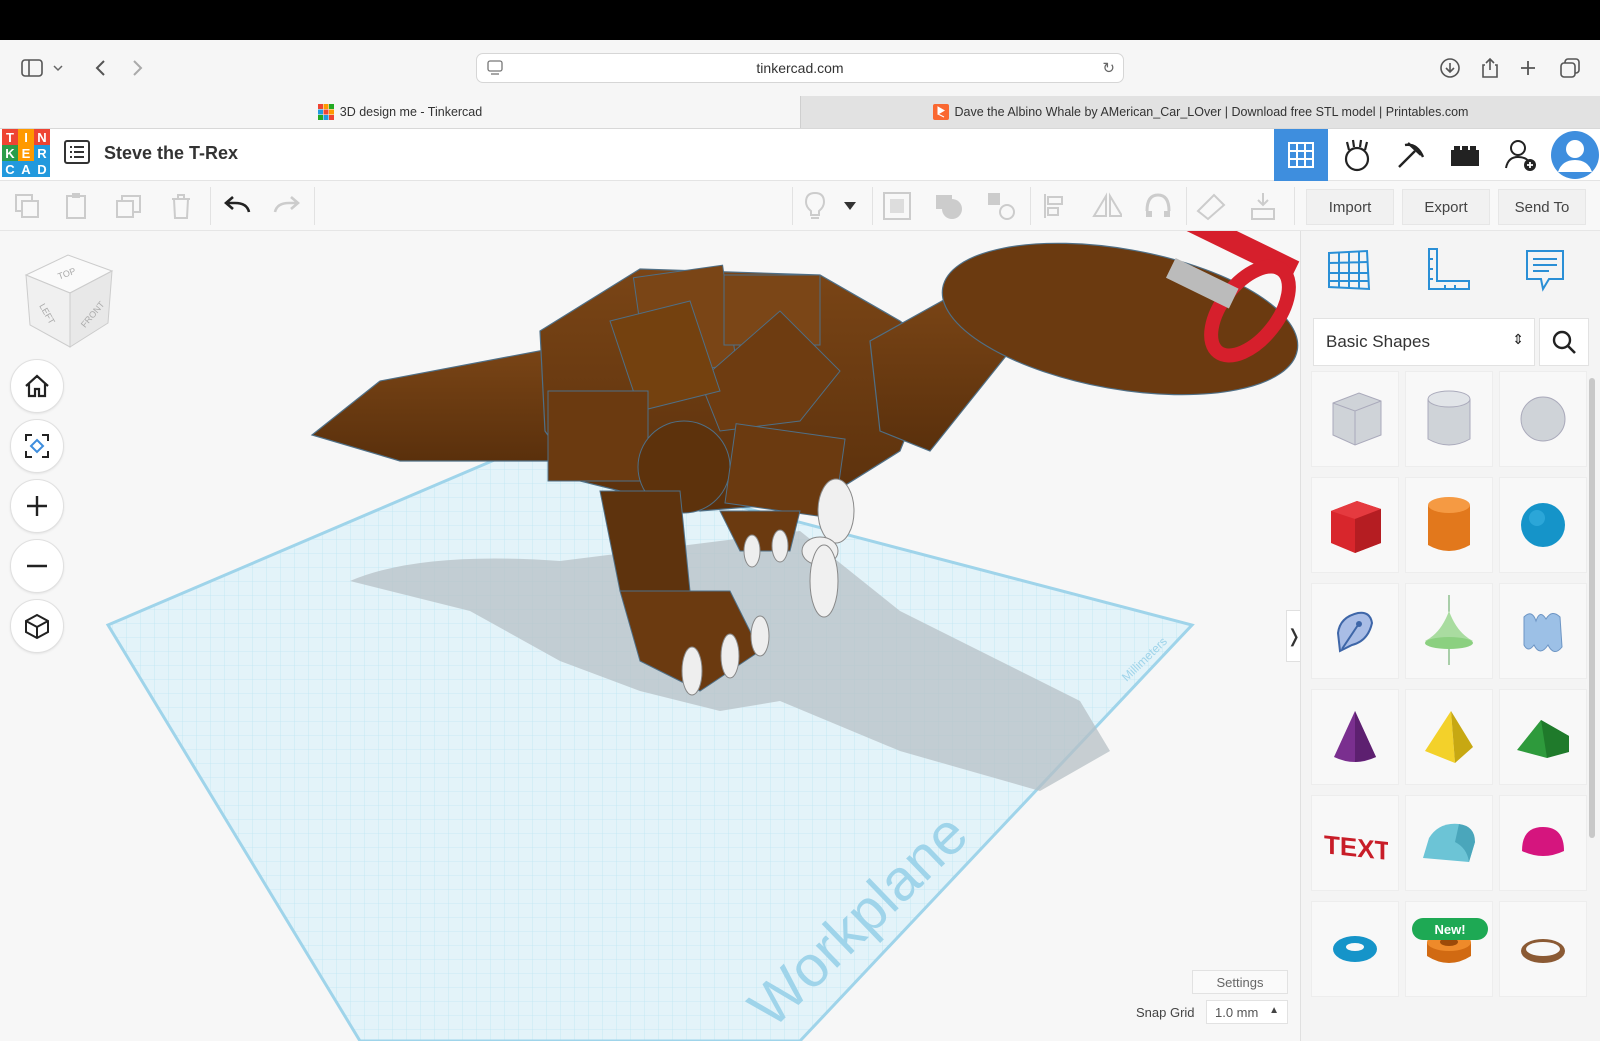 This screenshot has height=1041, width=1600. What do you see at coordinates (325, 112) in the screenshot?
I see `tinkercad-favicon-icon` at bounding box center [325, 112].